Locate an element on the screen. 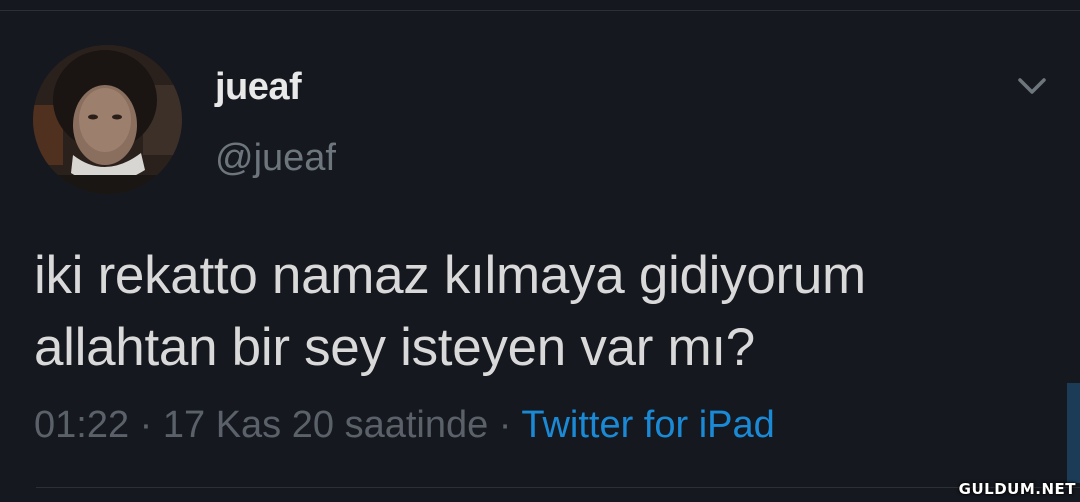  avatar-photo is located at coordinates (107, 119).